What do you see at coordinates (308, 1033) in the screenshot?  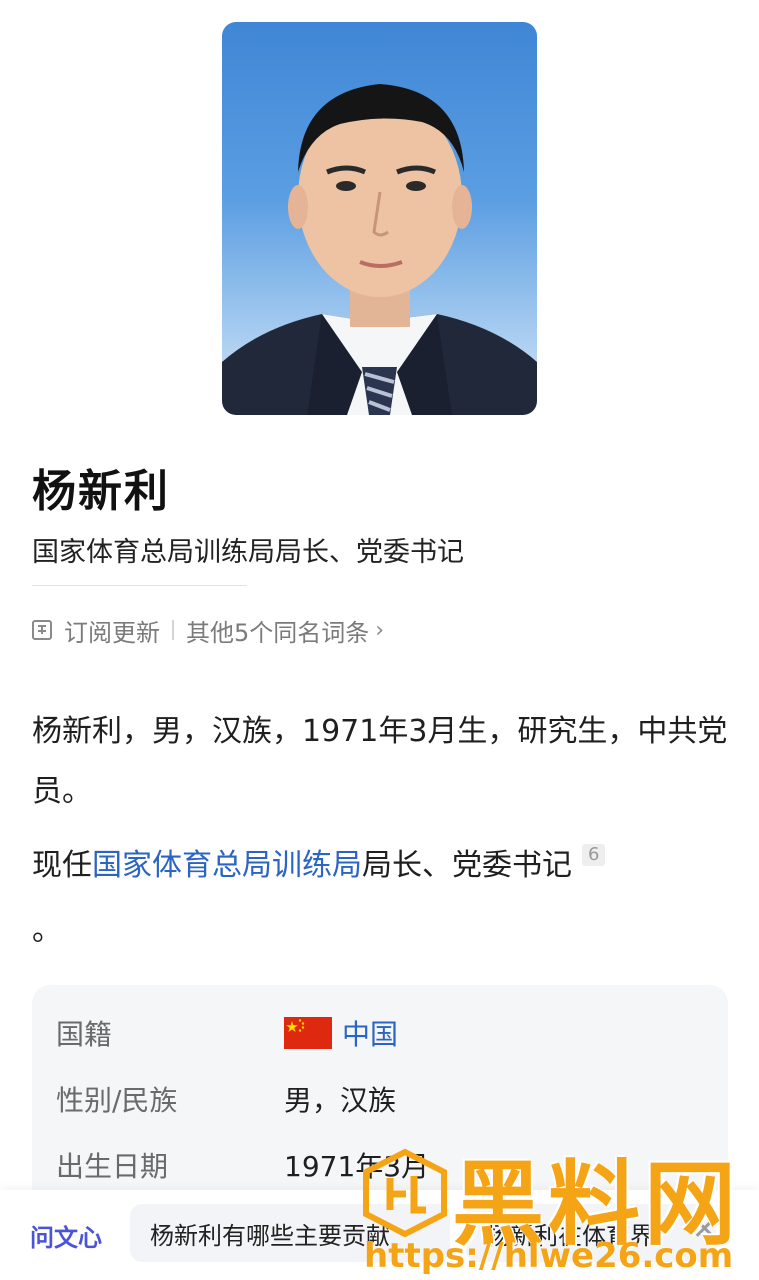 I see `china-flag-icon` at bounding box center [308, 1033].